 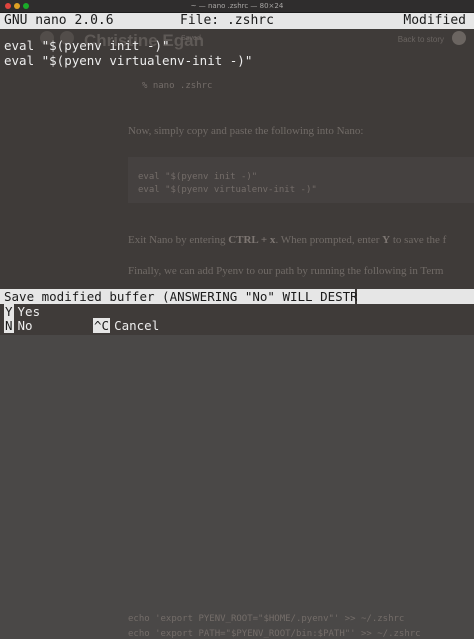 I want to click on background-code-line: eval "$(pyenv virtualenv-init -)", so click(x=227, y=190).